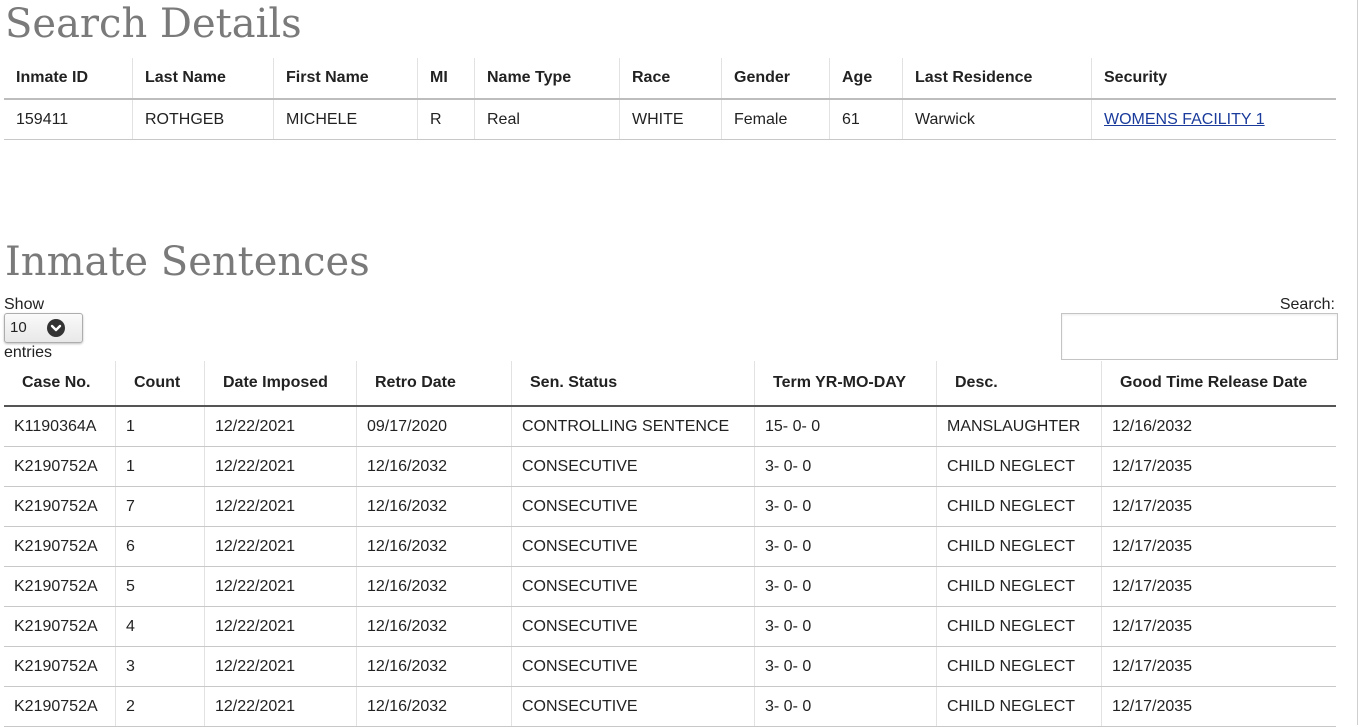 The width and height of the screenshot is (1360, 727). Describe the element at coordinates (845, 426) in the screenshot. I see `term-cell: 15- 0- 0` at that location.